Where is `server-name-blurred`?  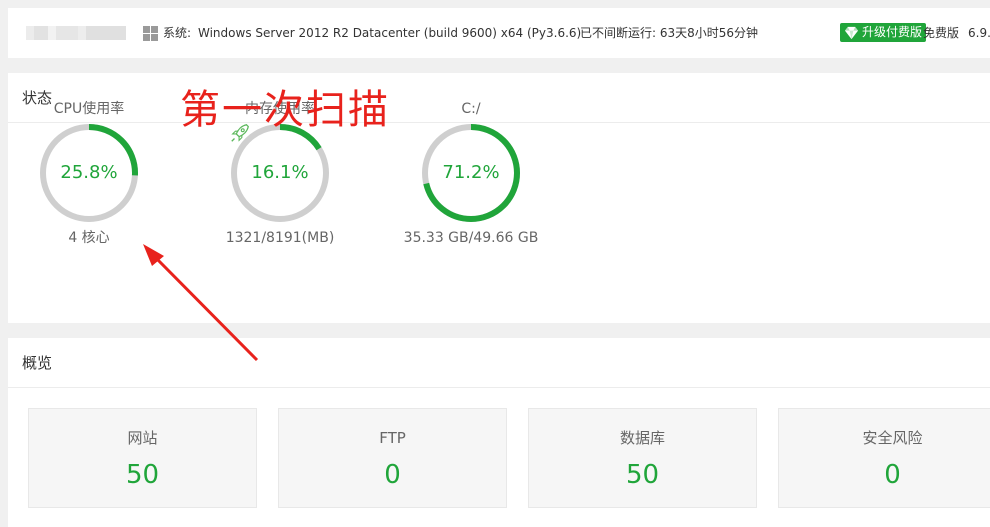 server-name-blurred is located at coordinates (76, 33).